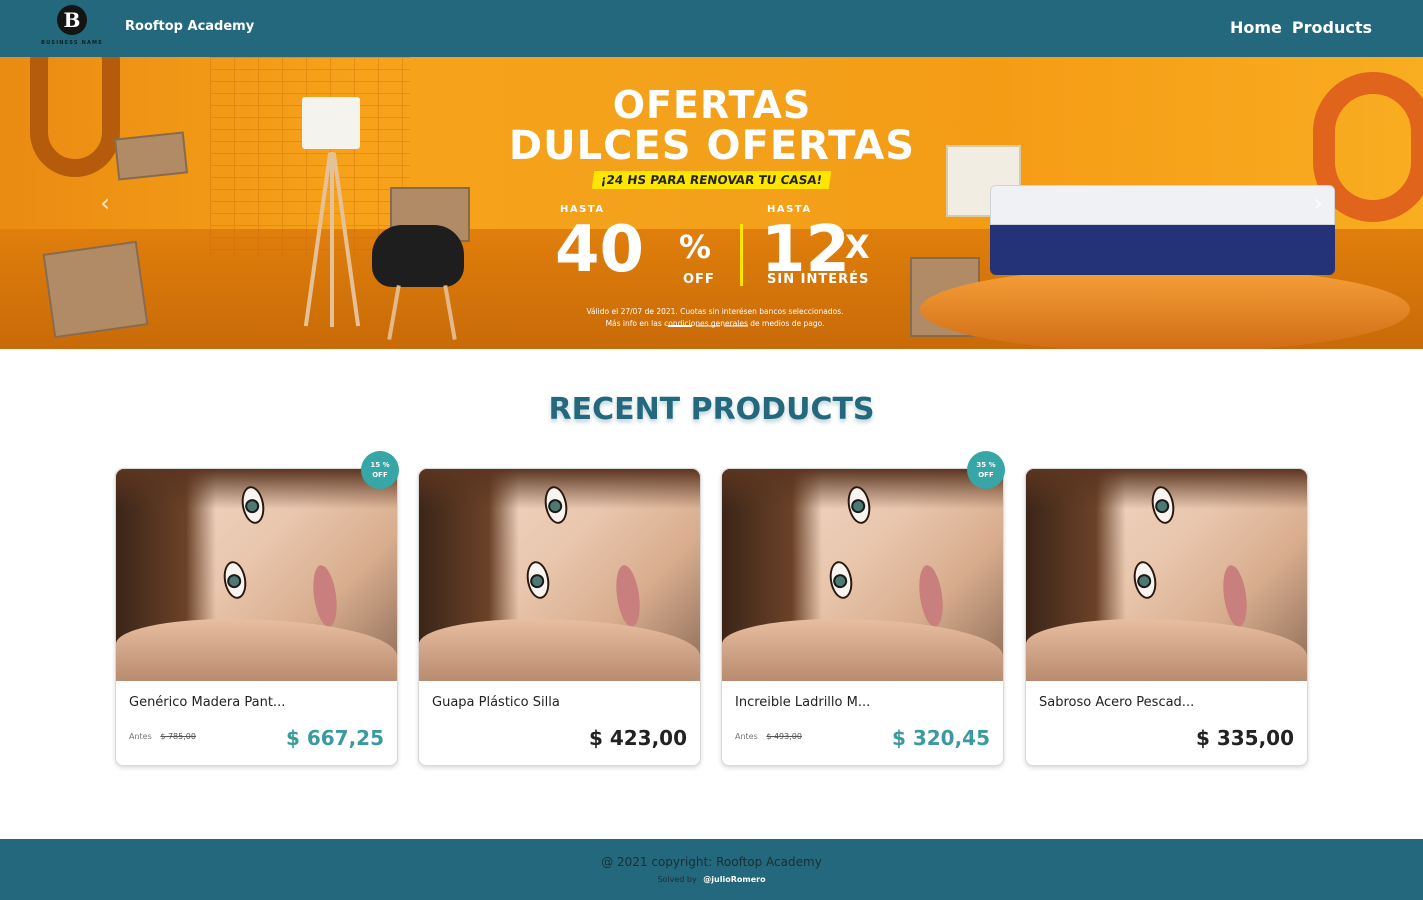 The width and height of the screenshot is (1423, 900). I want to click on product-price: $ 335,00, so click(1244, 738).